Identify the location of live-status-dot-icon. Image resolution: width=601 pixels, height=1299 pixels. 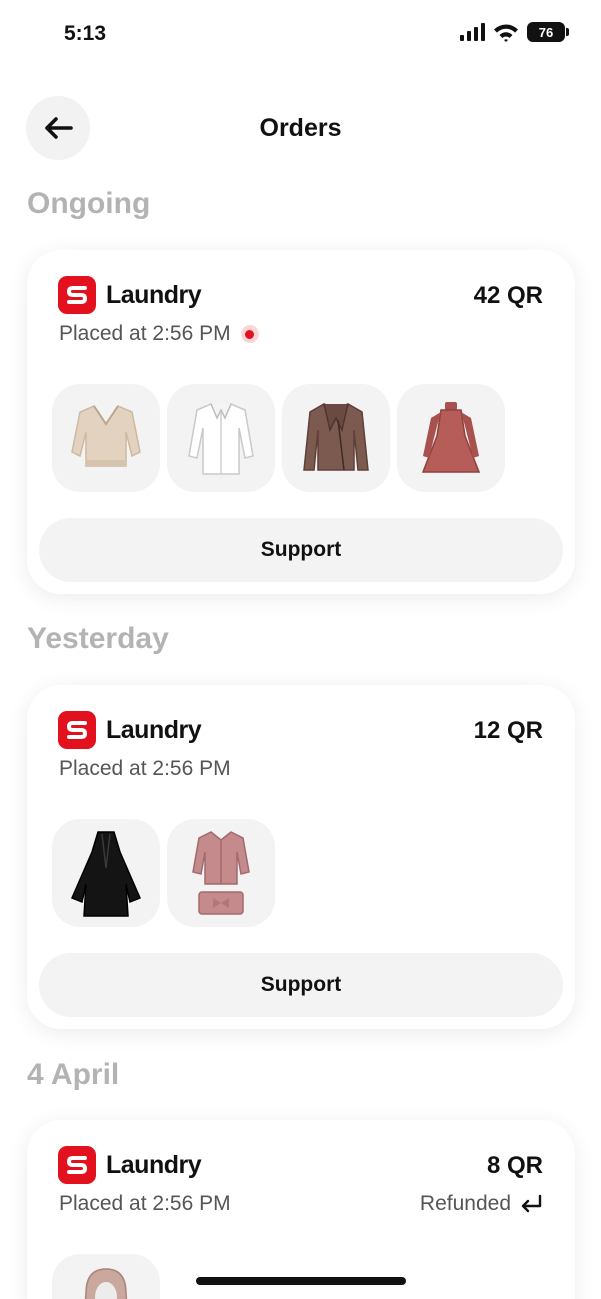
(249, 334).